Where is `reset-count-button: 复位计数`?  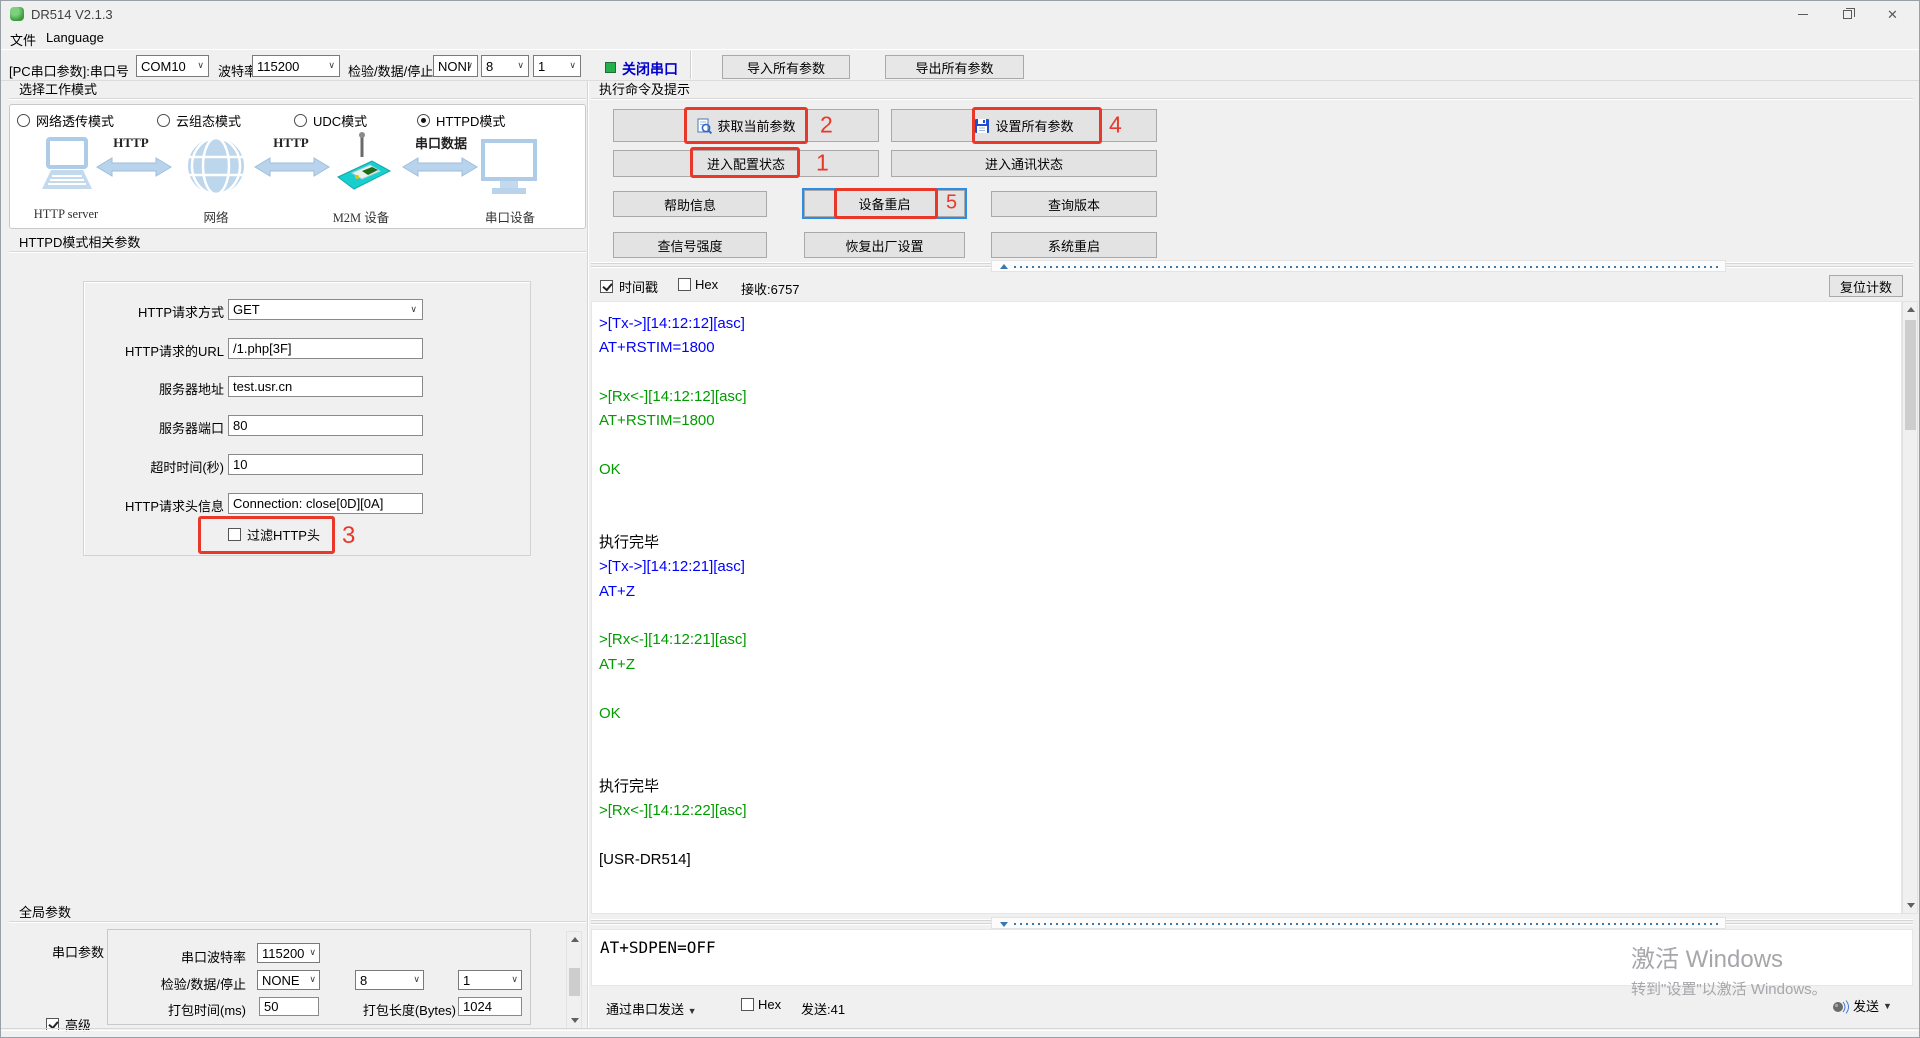 reset-count-button: 复位计数 is located at coordinates (1866, 286).